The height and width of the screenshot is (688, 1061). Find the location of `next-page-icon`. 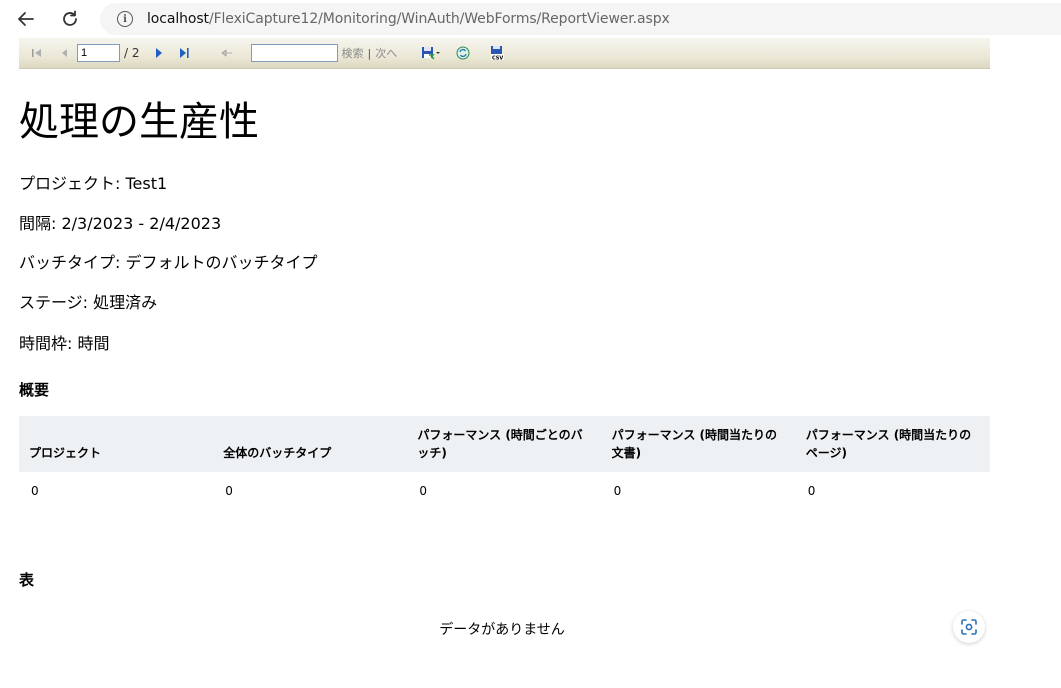

next-page-icon is located at coordinates (158, 53).